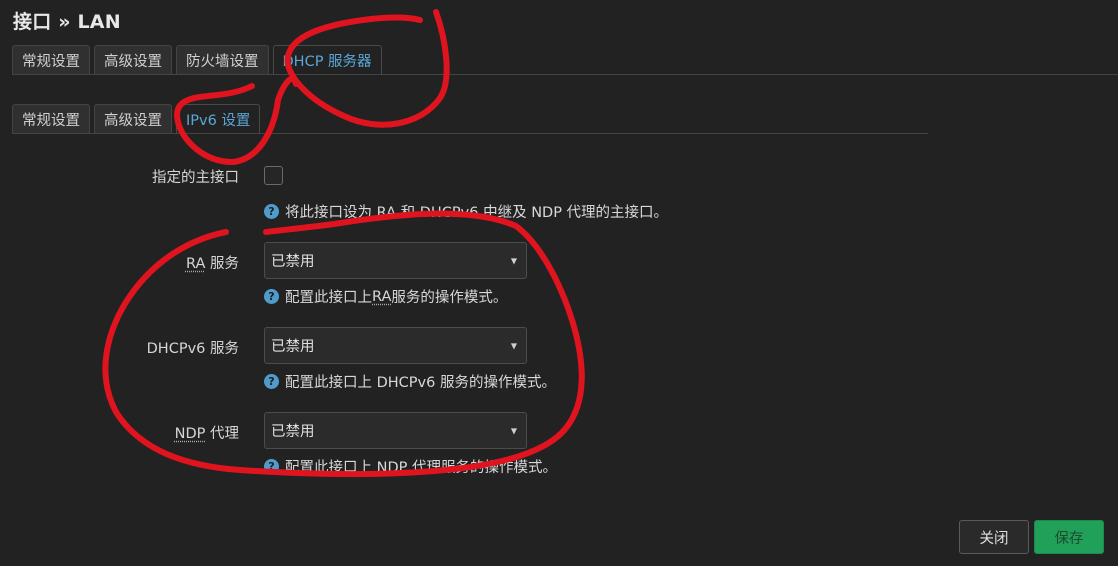 Image resolution: width=1118 pixels, height=566 pixels. I want to click on master-interface-help-text: 将此接口设为 RA 和 DHCPv6 中继及 NDP 代理的主接口。, so click(477, 213).